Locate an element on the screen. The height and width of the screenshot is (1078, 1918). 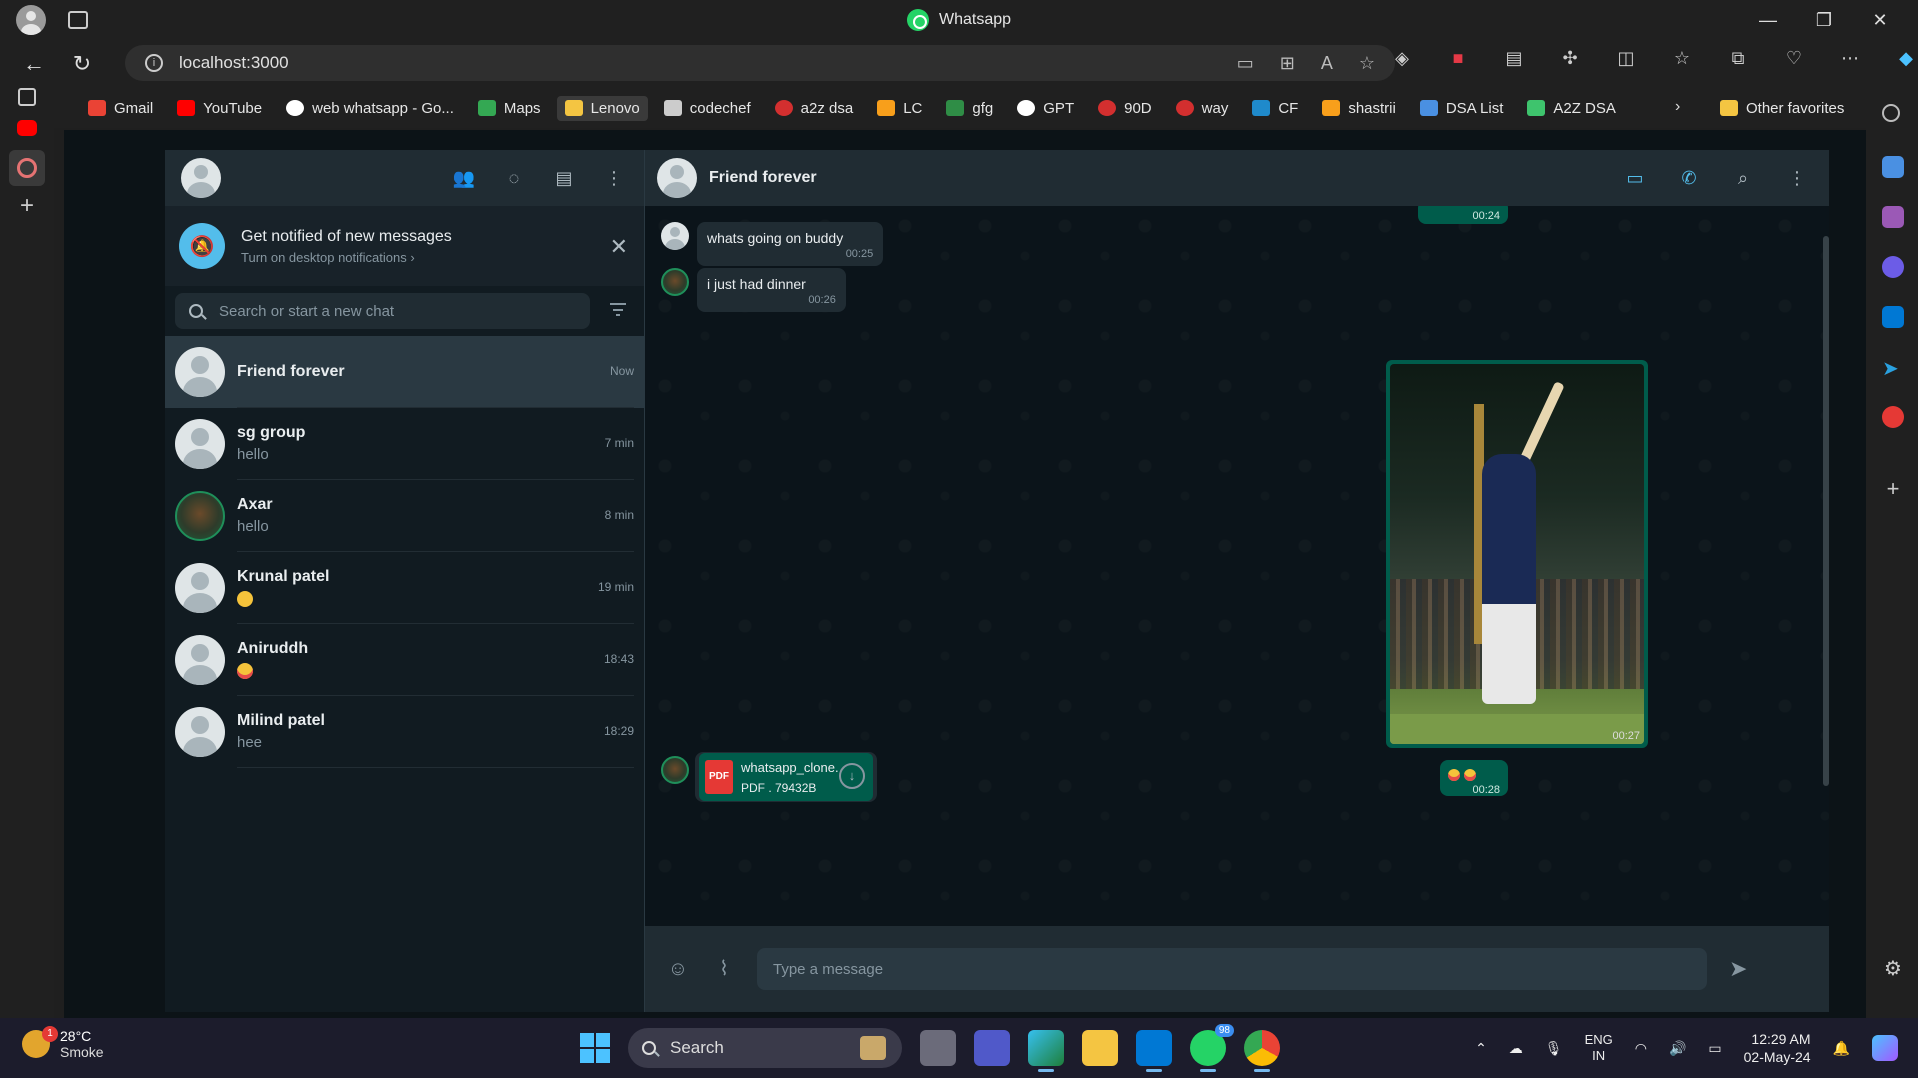
vertical-tabs-icon is located at coordinates (27, 97).